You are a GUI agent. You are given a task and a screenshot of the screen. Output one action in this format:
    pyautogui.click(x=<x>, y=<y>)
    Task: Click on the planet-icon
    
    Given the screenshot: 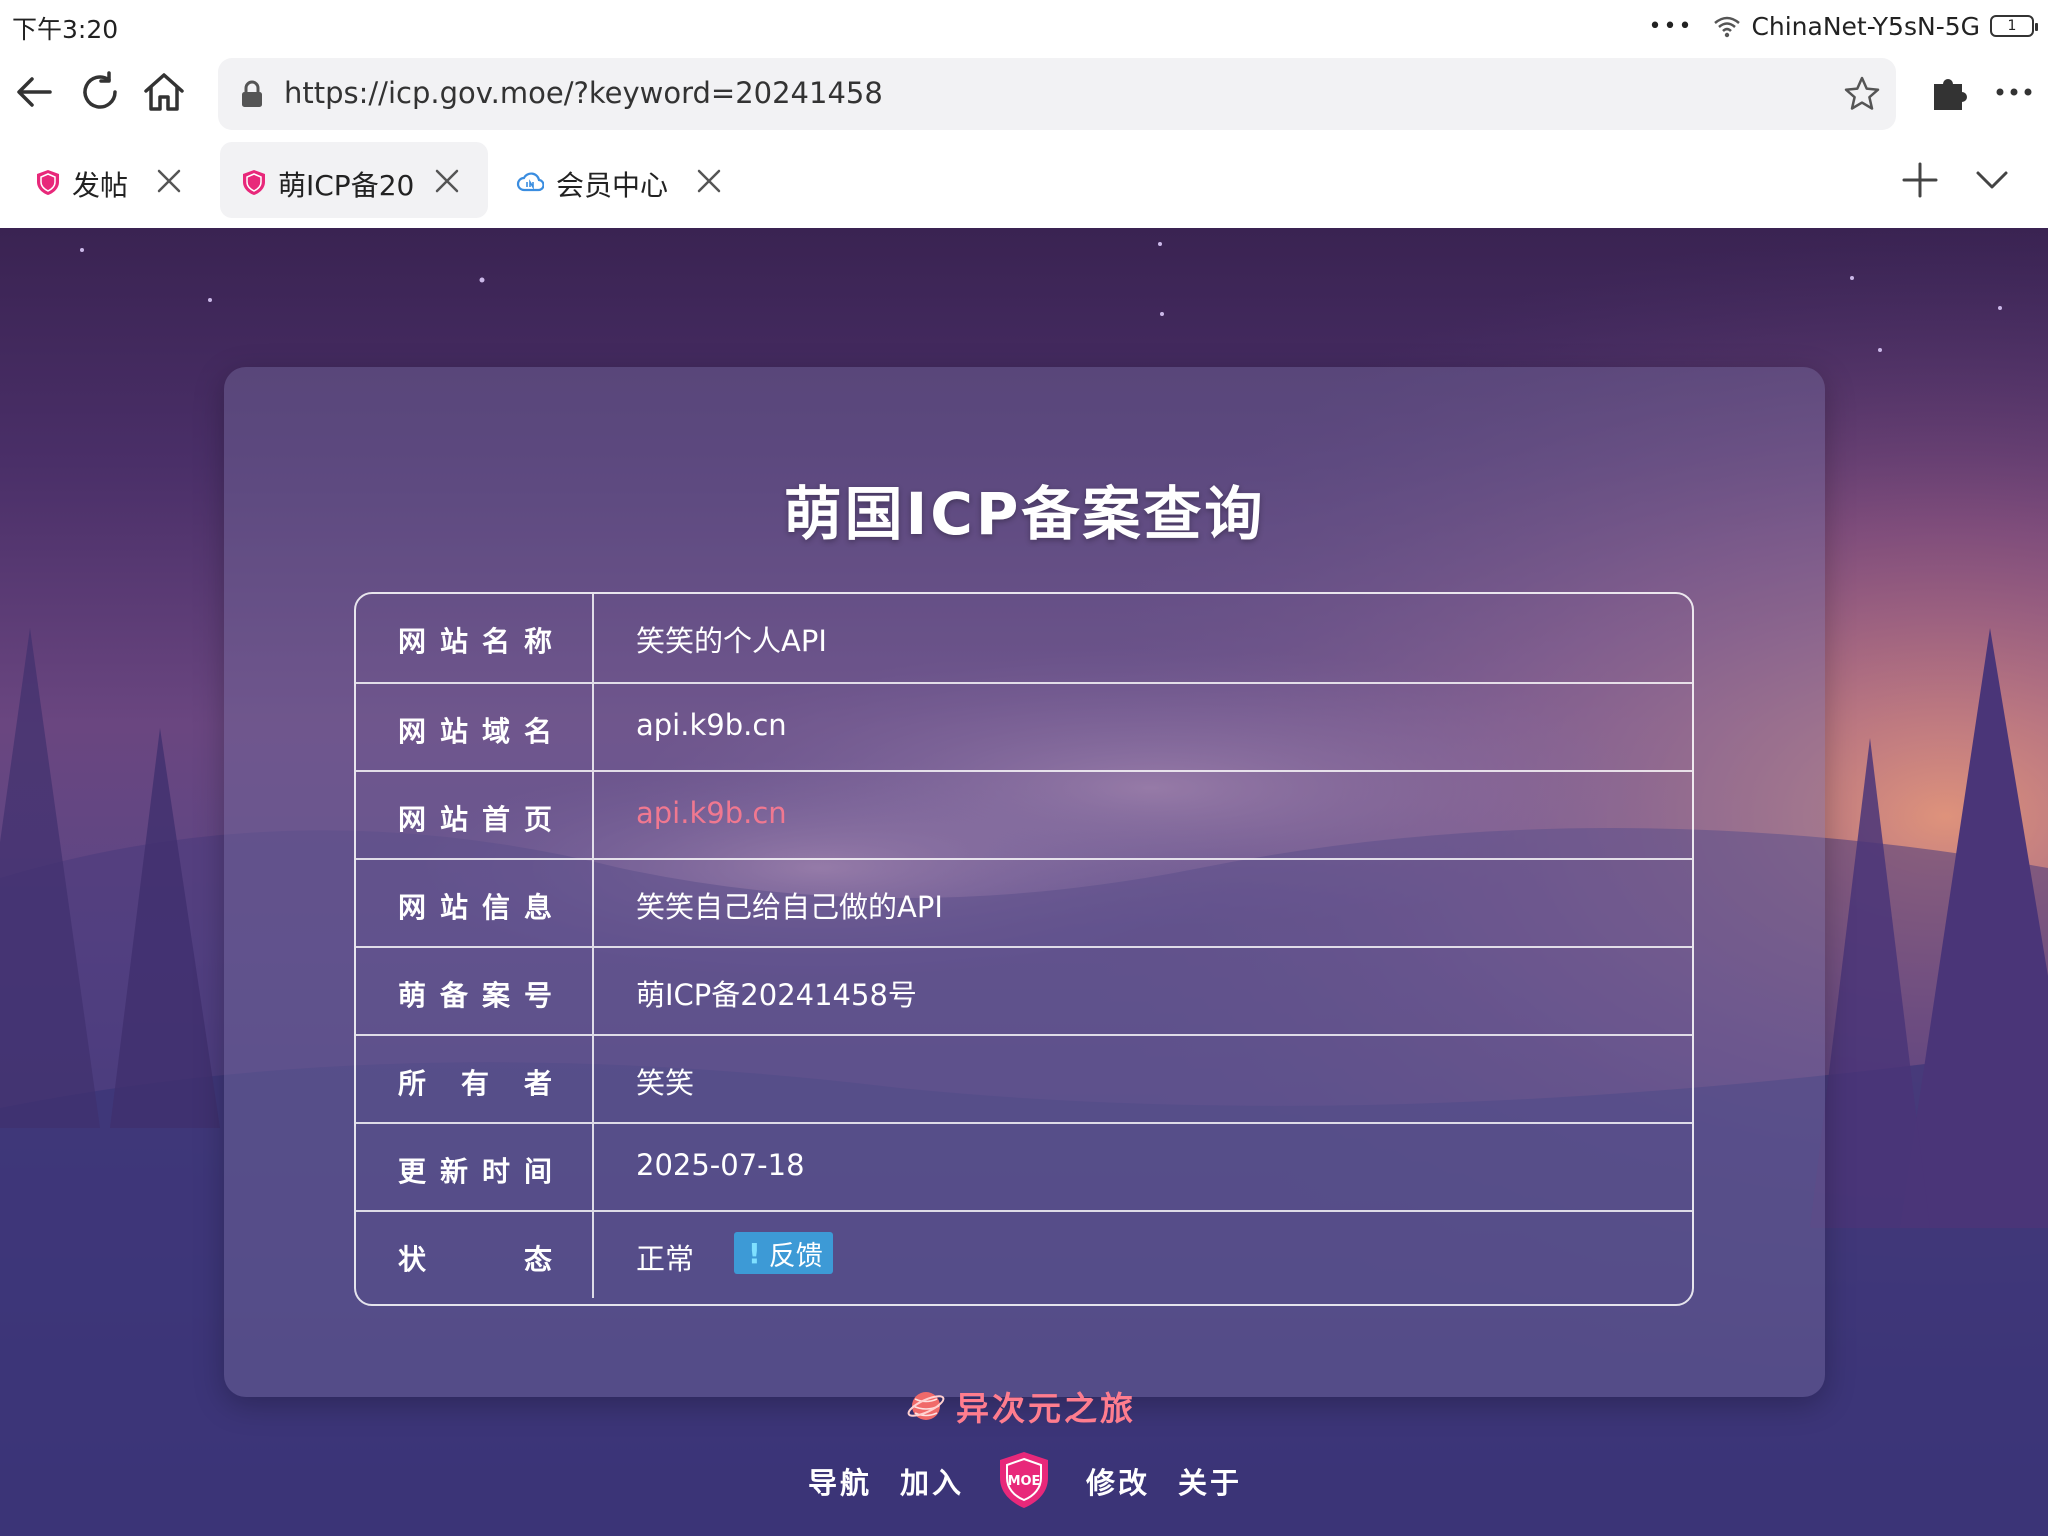 What is the action you would take?
    pyautogui.click(x=926, y=1406)
    